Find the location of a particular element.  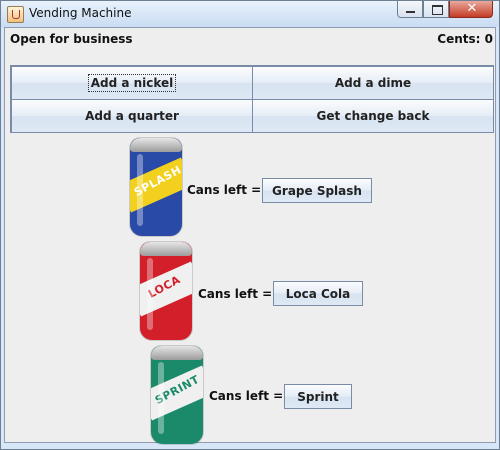

grape-splash-cans-left: Cans left = 2 is located at coordinates (230, 190).